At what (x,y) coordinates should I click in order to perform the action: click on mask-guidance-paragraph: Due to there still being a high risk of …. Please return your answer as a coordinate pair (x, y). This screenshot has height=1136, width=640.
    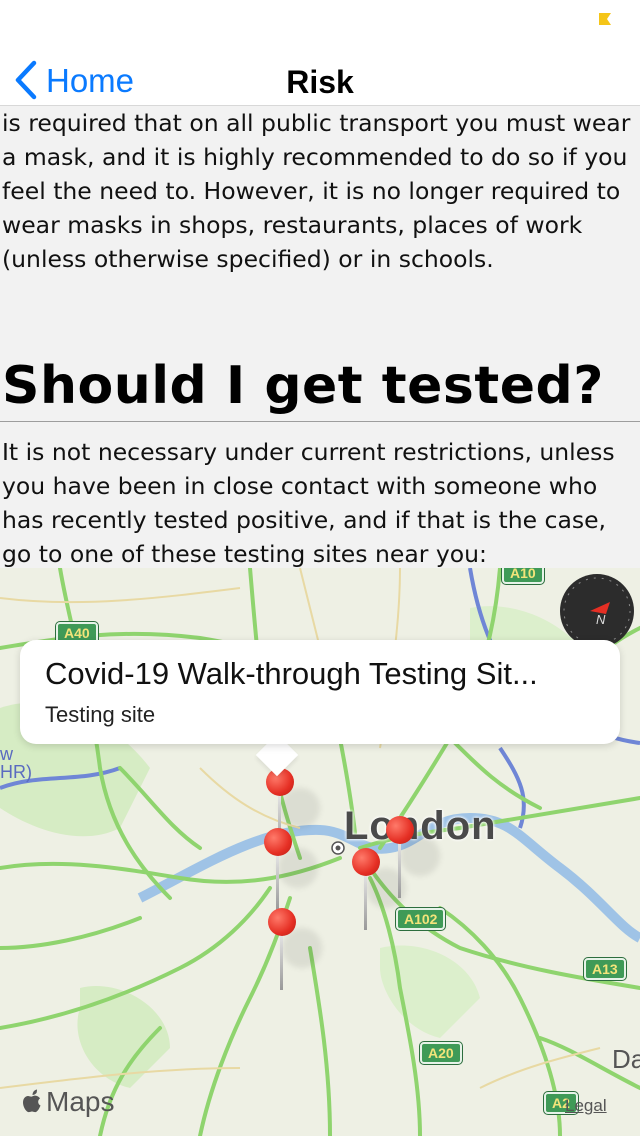
    Looking at the image, I should click on (316, 191).